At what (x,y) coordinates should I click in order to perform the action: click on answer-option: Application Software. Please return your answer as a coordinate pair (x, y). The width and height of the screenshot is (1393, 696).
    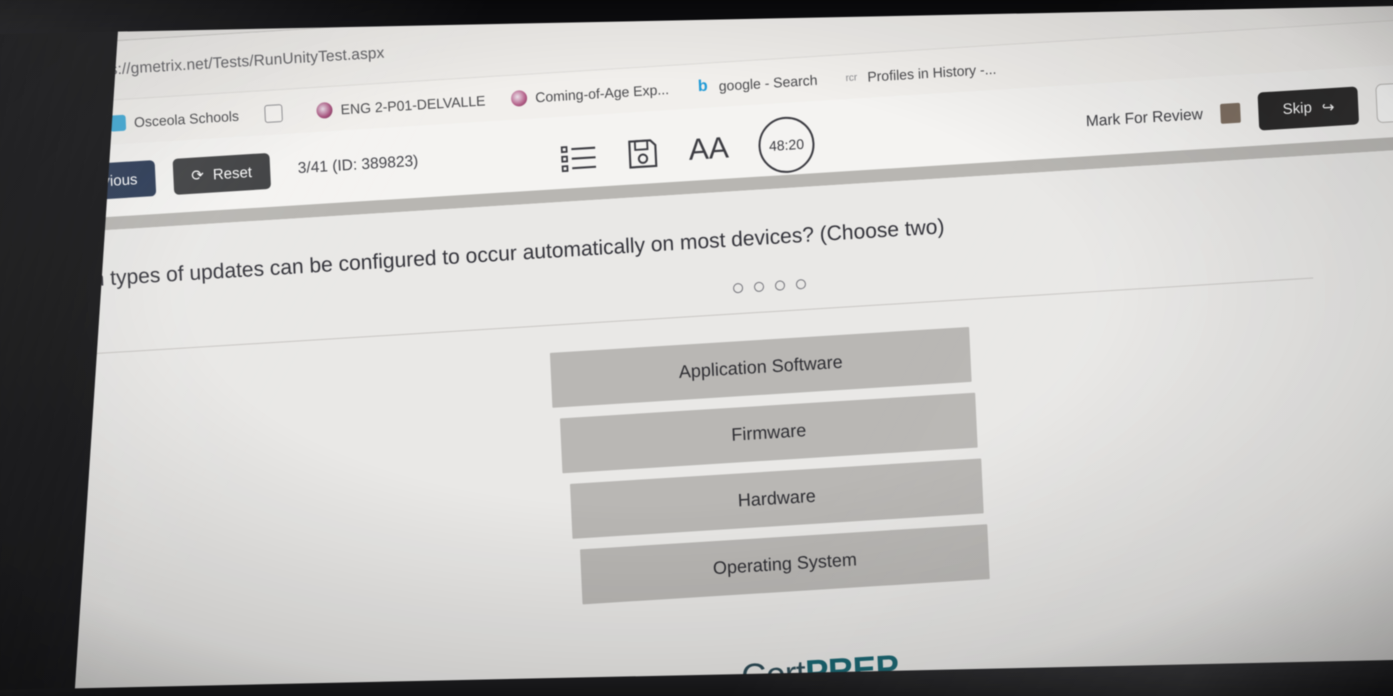
    Looking at the image, I should click on (760, 367).